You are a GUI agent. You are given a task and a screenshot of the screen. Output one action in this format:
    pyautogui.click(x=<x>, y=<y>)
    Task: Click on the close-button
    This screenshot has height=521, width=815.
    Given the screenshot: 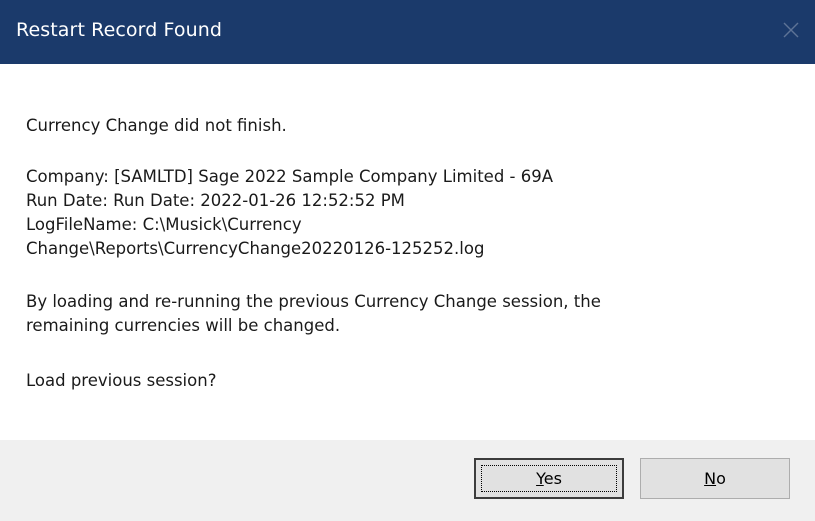 What is the action you would take?
    pyautogui.click(x=791, y=30)
    